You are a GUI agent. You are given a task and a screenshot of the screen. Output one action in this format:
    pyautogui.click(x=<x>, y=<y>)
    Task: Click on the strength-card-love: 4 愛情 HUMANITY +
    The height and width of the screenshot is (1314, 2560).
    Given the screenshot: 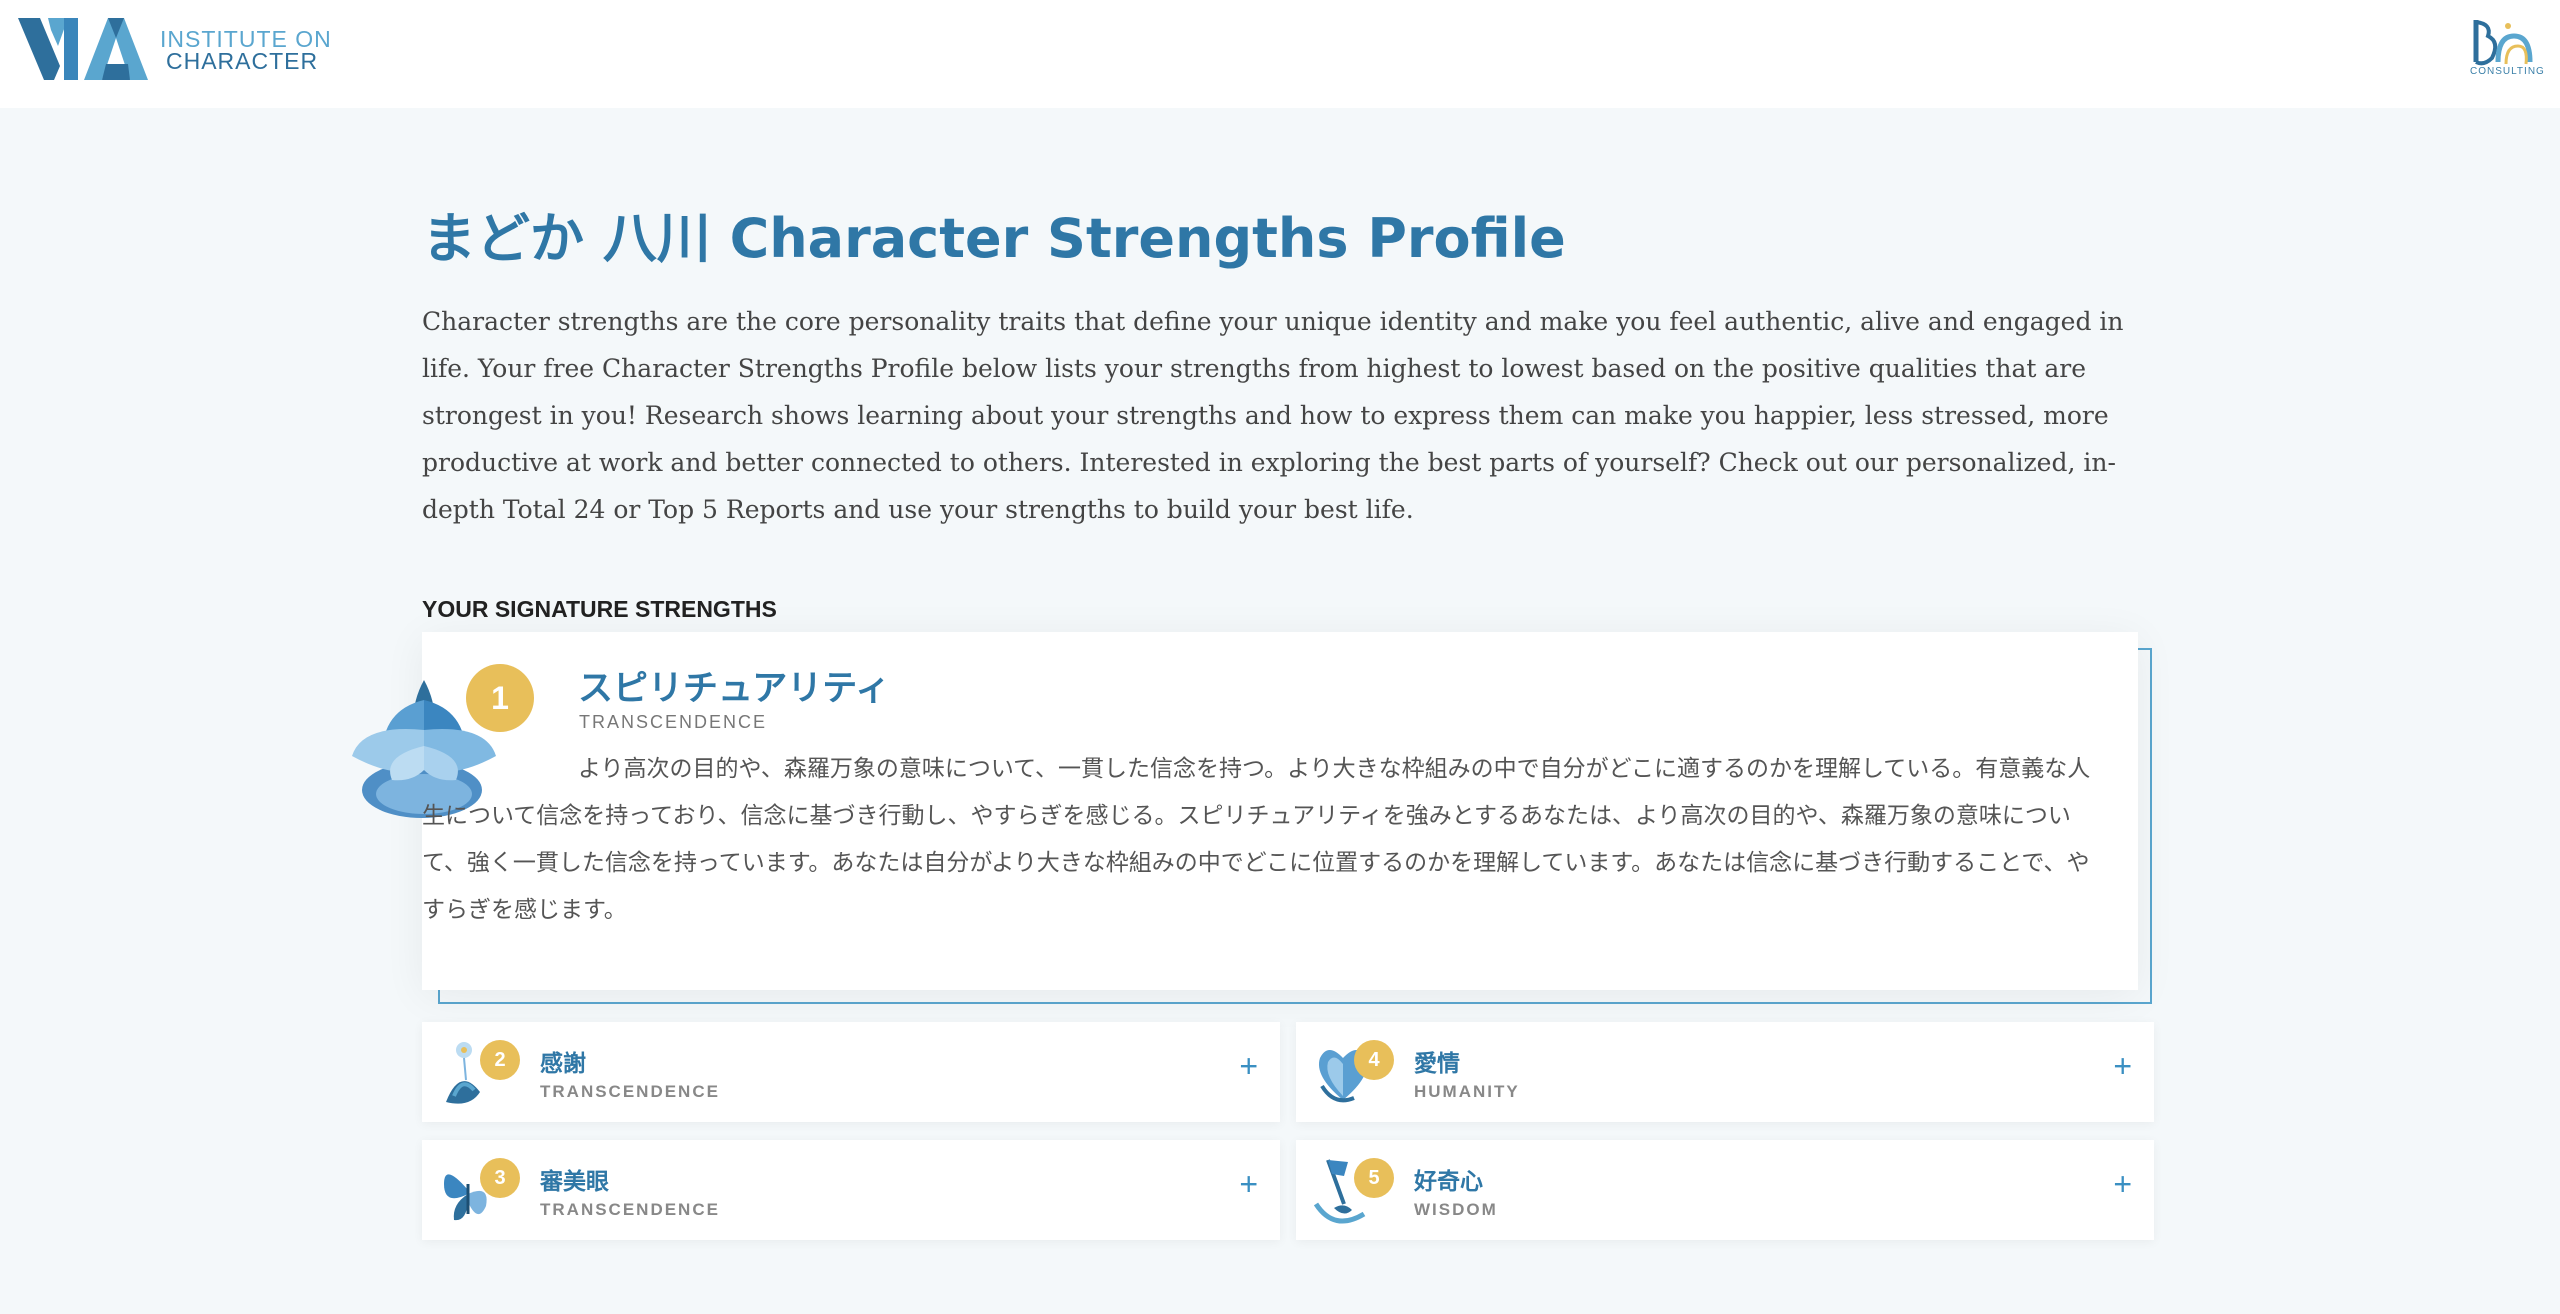 What is the action you would take?
    pyautogui.click(x=1725, y=1072)
    